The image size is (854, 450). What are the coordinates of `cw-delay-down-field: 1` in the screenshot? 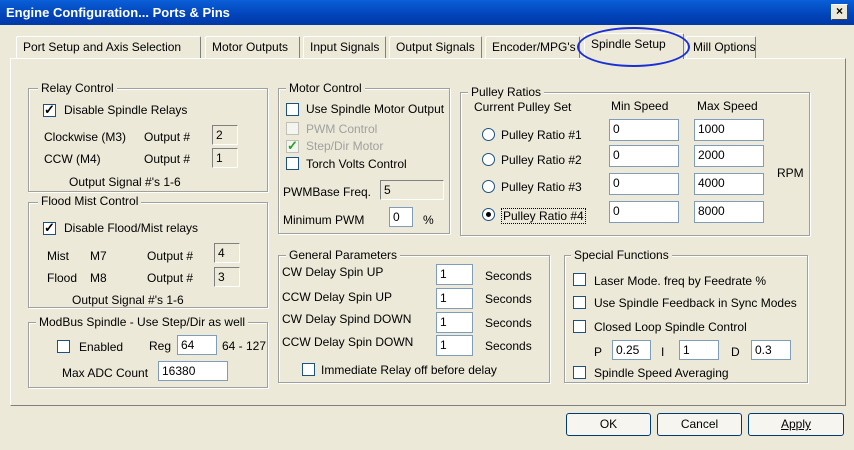 It's located at (454, 322).